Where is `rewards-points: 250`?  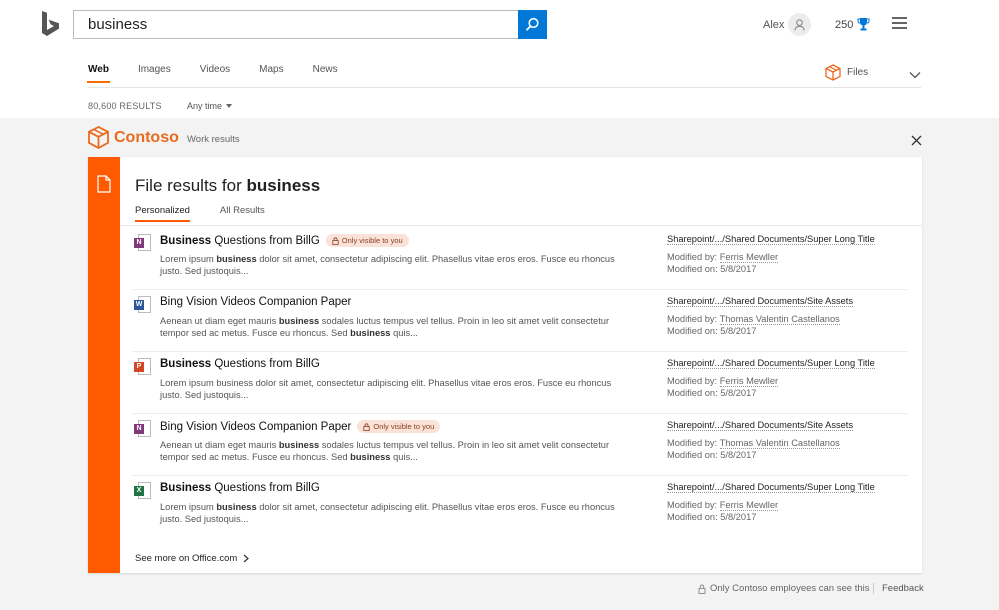
rewards-points: 250 is located at coordinates (844, 25).